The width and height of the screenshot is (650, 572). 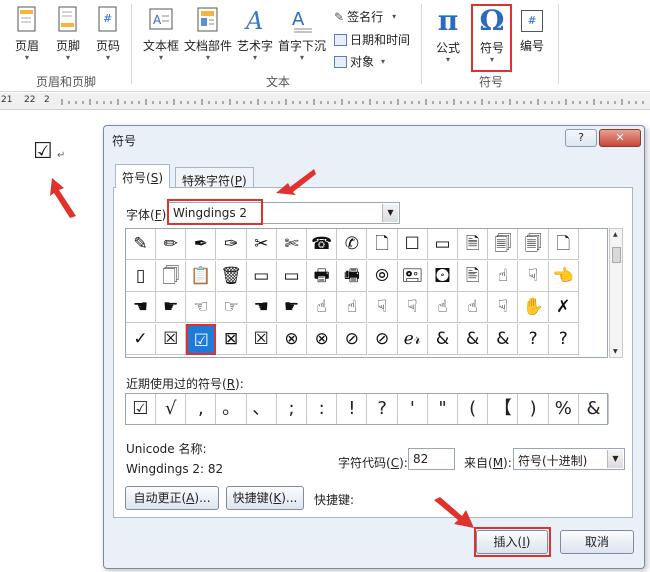 What do you see at coordinates (352, 409) in the screenshot?
I see `recent-symbol-cell: !` at bounding box center [352, 409].